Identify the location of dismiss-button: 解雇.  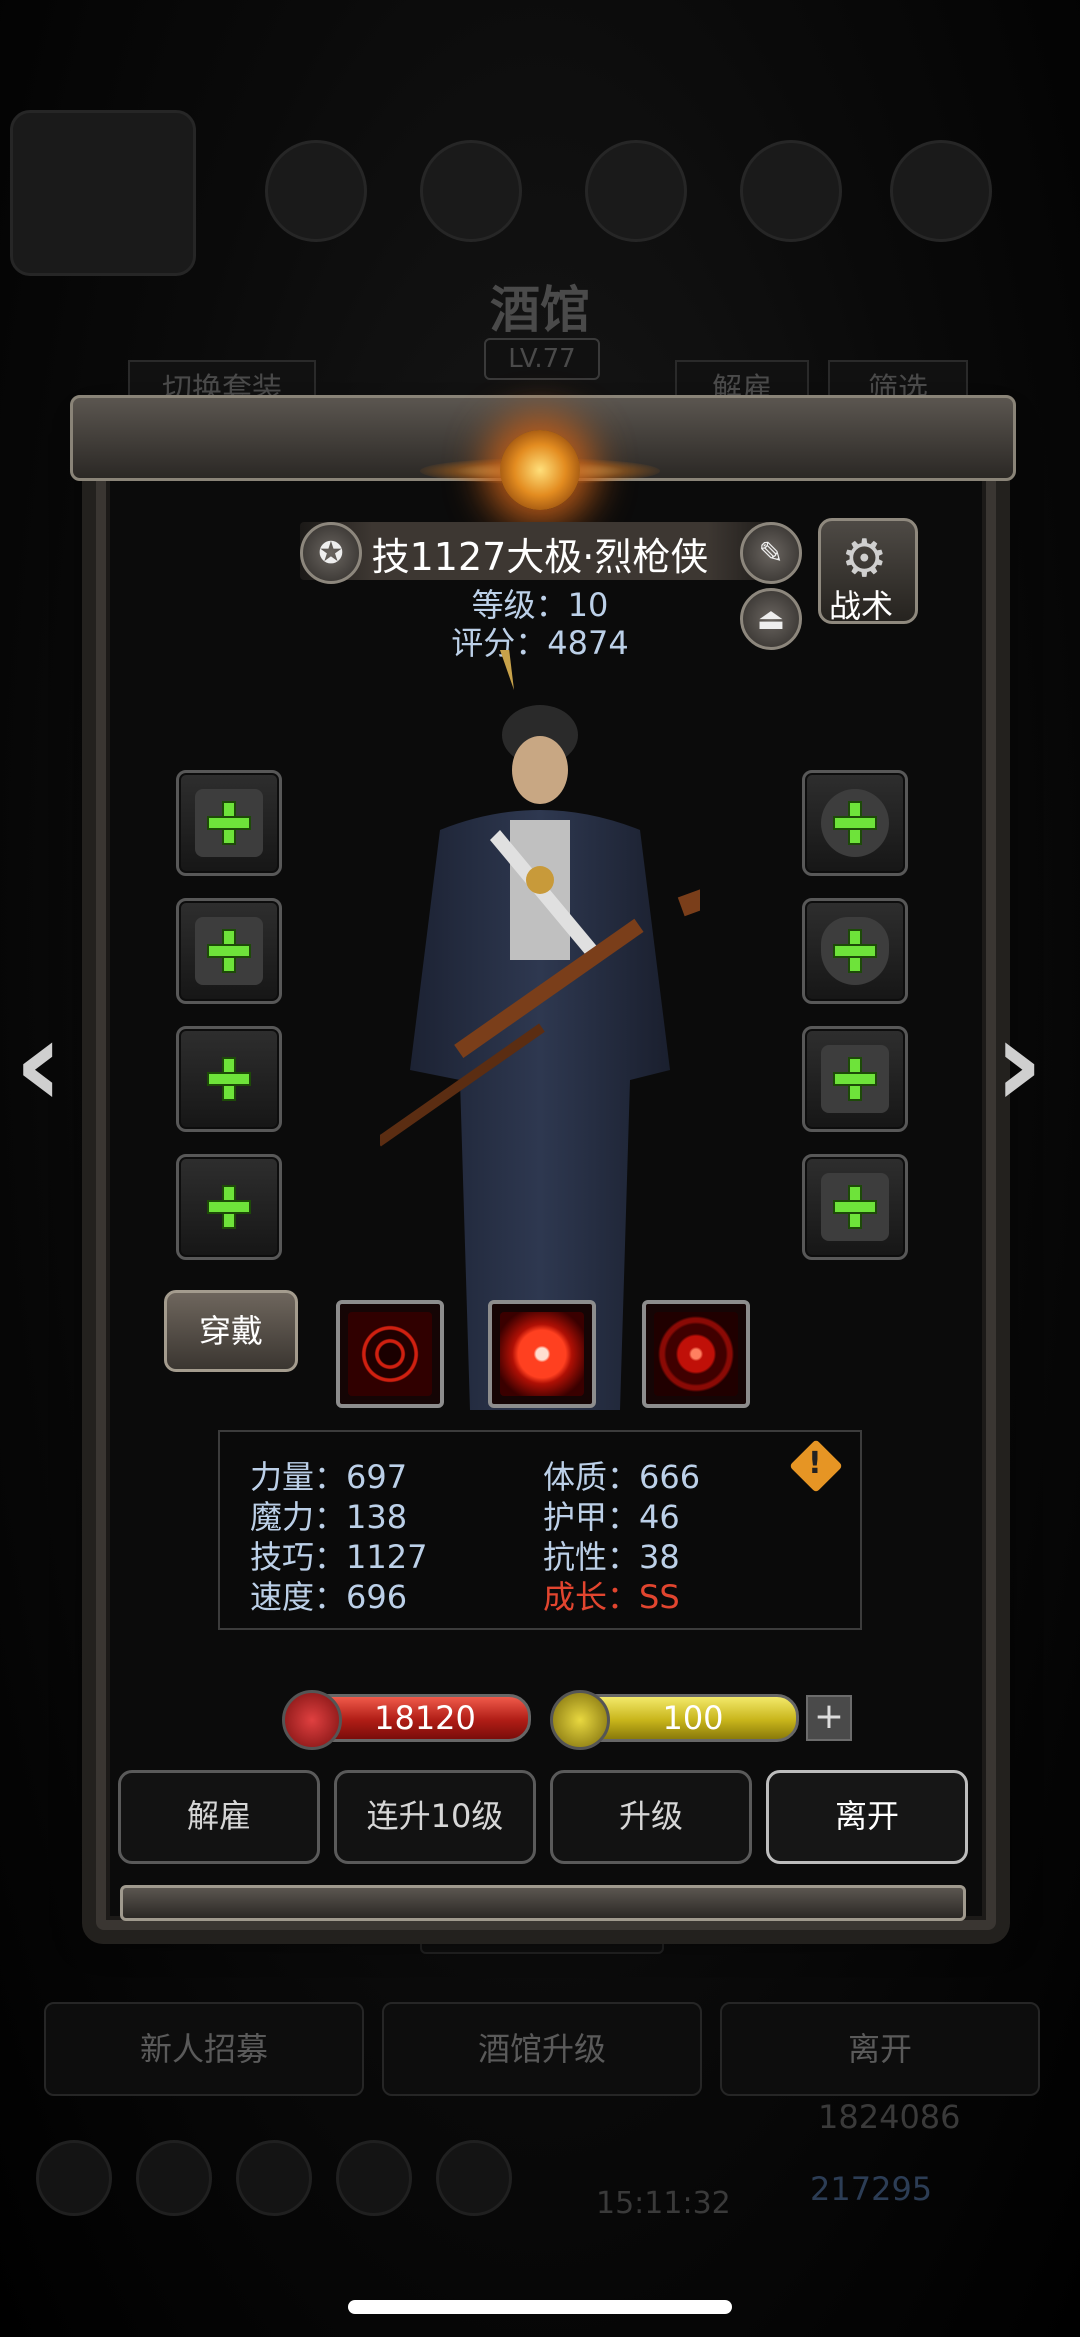
(219, 1817).